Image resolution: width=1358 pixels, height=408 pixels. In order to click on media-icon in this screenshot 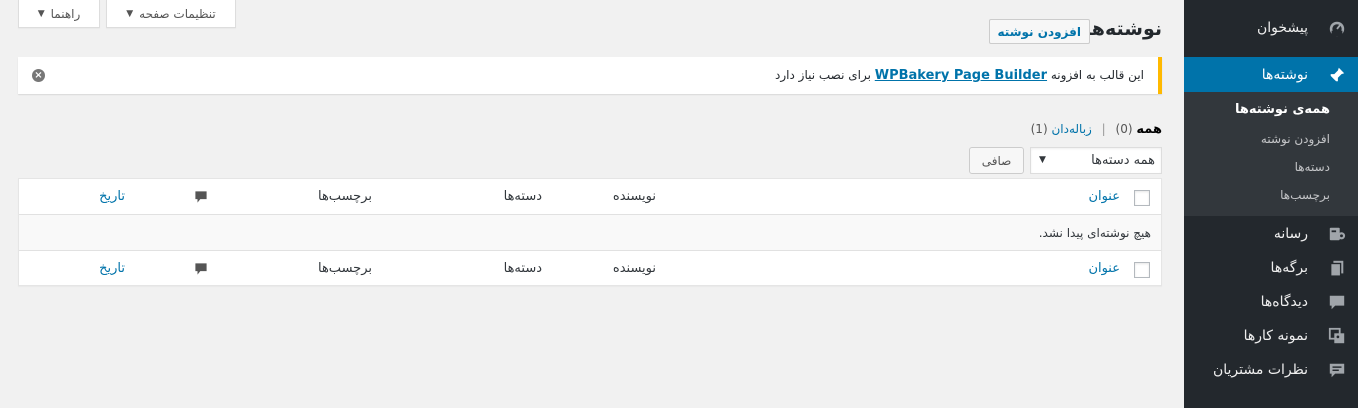, I will do `click(1337, 234)`.